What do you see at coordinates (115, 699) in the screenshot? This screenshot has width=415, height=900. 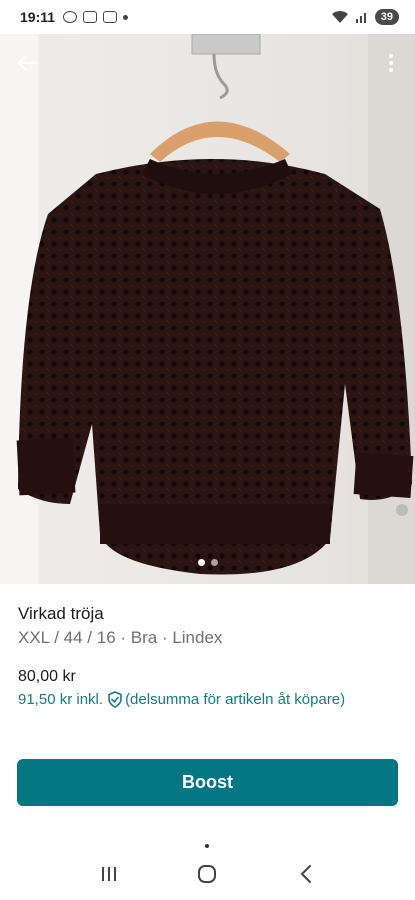 I see `shield-check-icon` at bounding box center [115, 699].